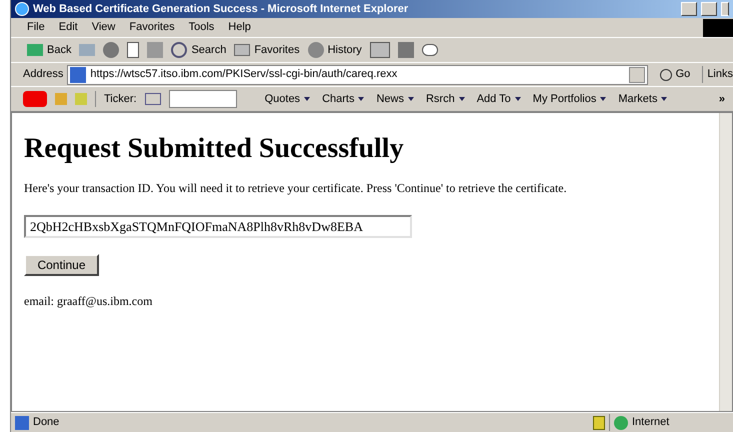  I want to click on continue-button: Continue, so click(61, 265).